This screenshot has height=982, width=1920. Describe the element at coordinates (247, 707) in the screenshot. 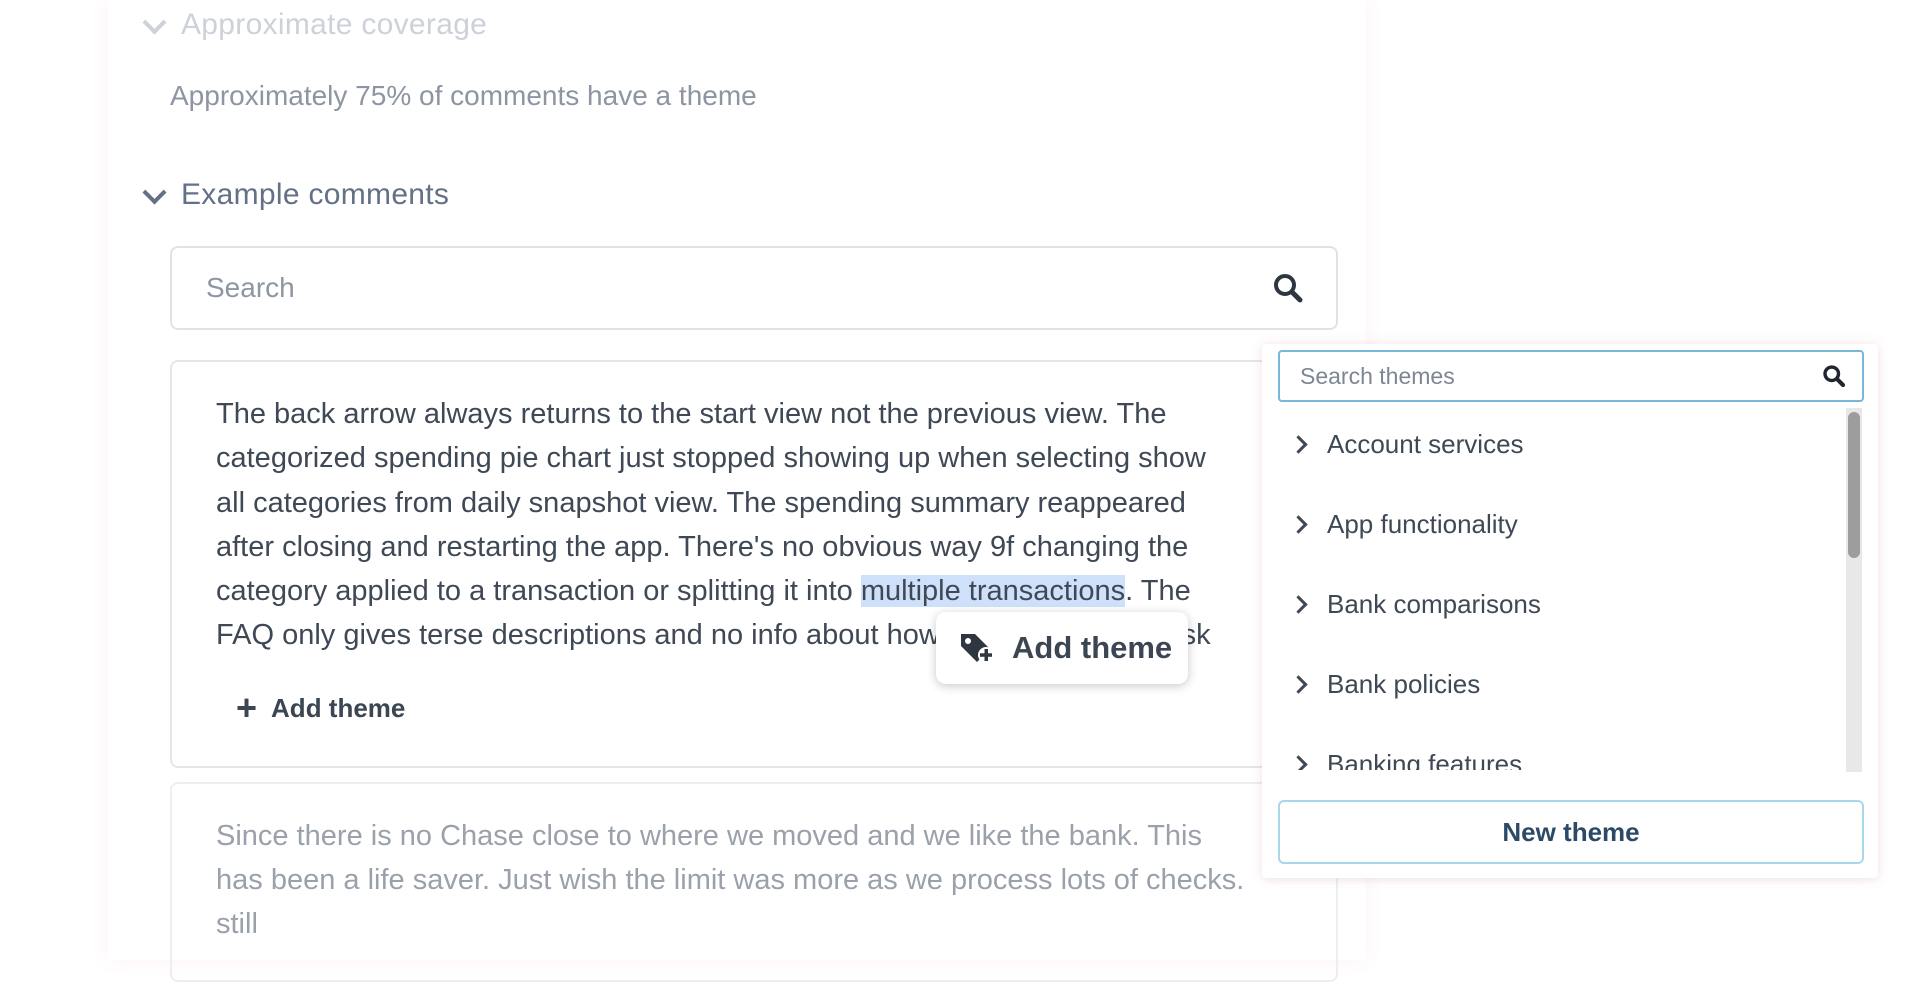

I see `plus-icon: +` at that location.